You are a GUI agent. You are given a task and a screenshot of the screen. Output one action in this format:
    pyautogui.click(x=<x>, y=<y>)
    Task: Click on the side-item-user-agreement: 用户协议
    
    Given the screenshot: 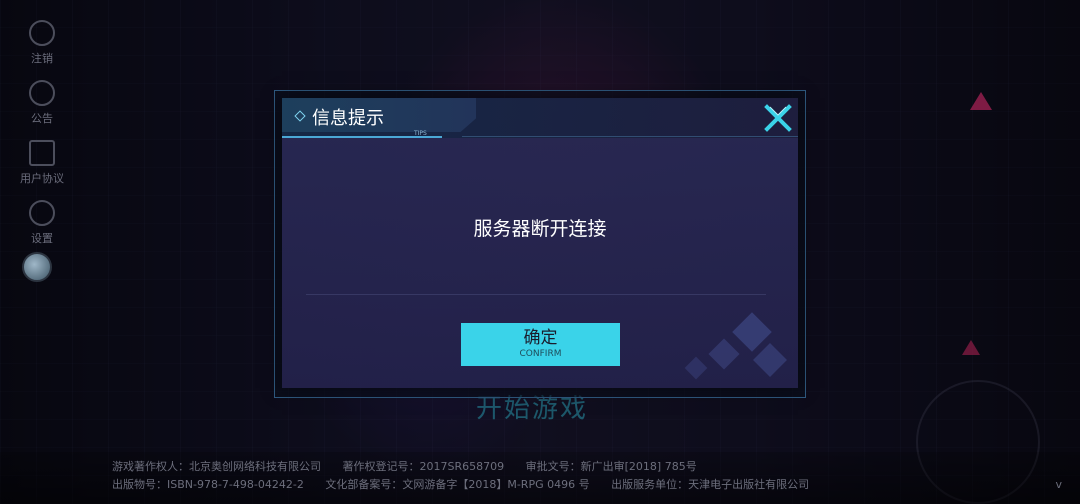 What is the action you would take?
    pyautogui.click(x=42, y=170)
    